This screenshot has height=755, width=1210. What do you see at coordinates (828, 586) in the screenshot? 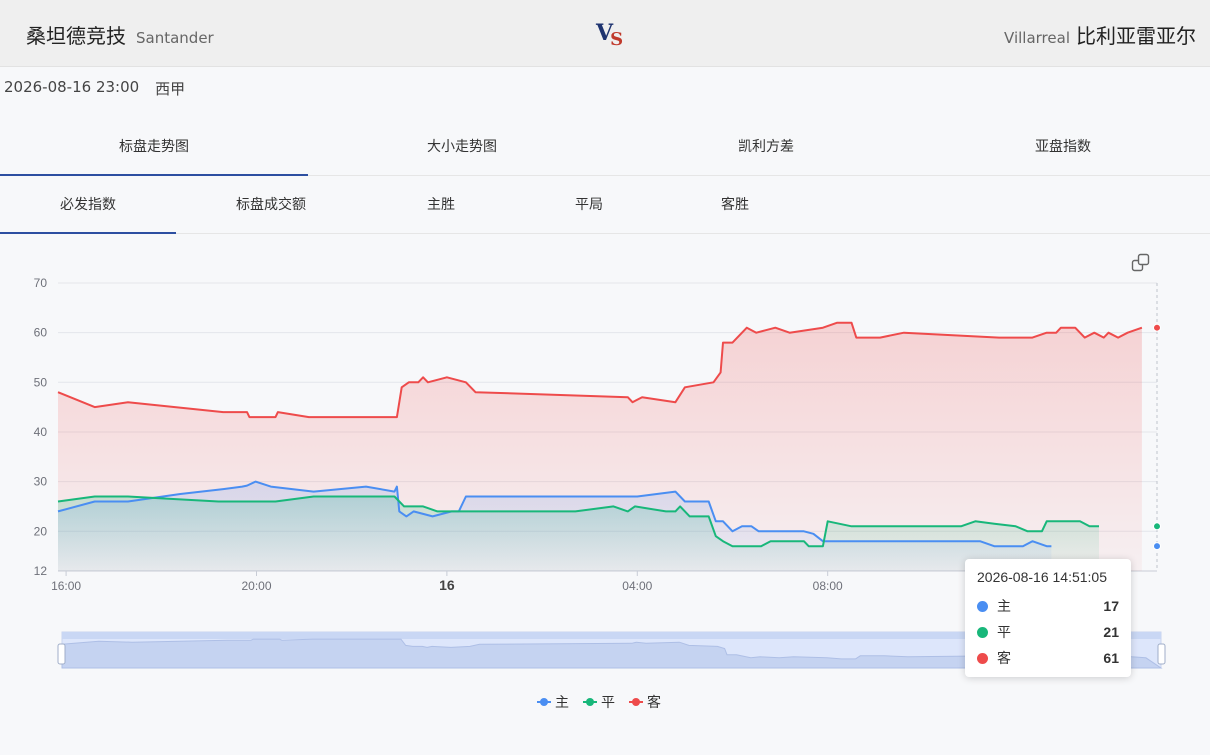
I see `x-tick-label: 08:00` at bounding box center [828, 586].